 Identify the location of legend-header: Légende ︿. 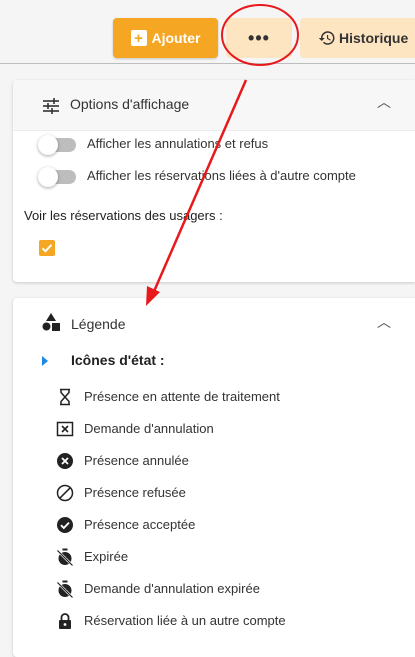
(214, 321).